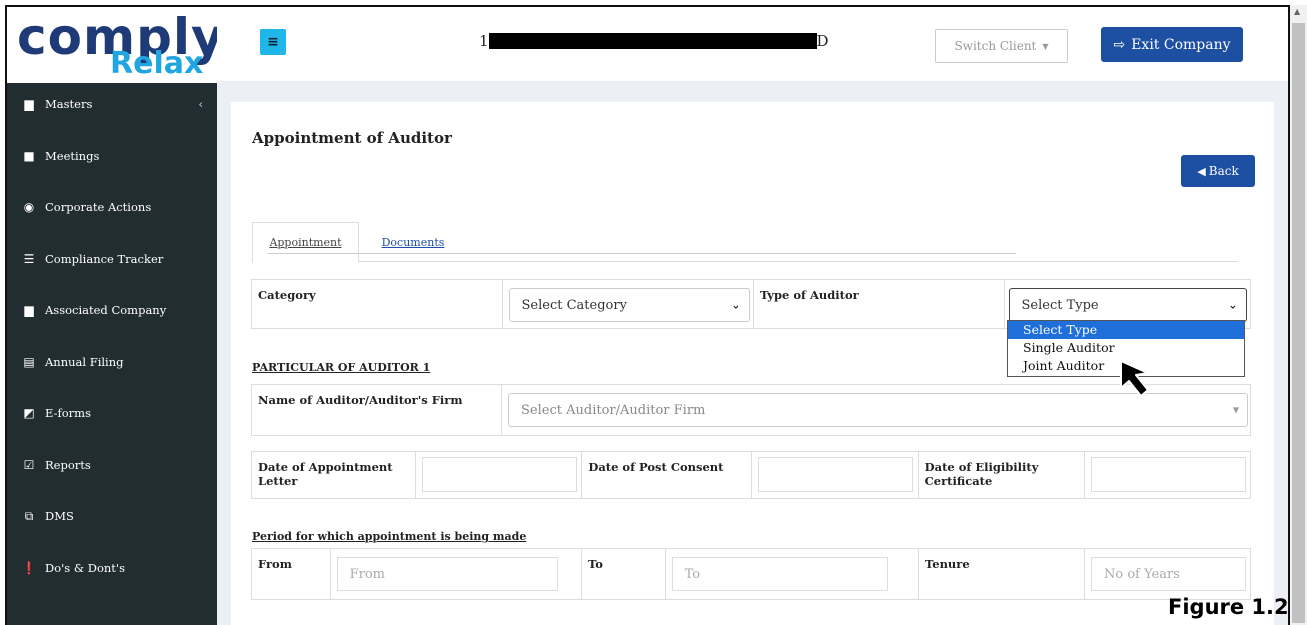  What do you see at coordinates (200, 104) in the screenshot?
I see `chevron-left-icon: ‹` at bounding box center [200, 104].